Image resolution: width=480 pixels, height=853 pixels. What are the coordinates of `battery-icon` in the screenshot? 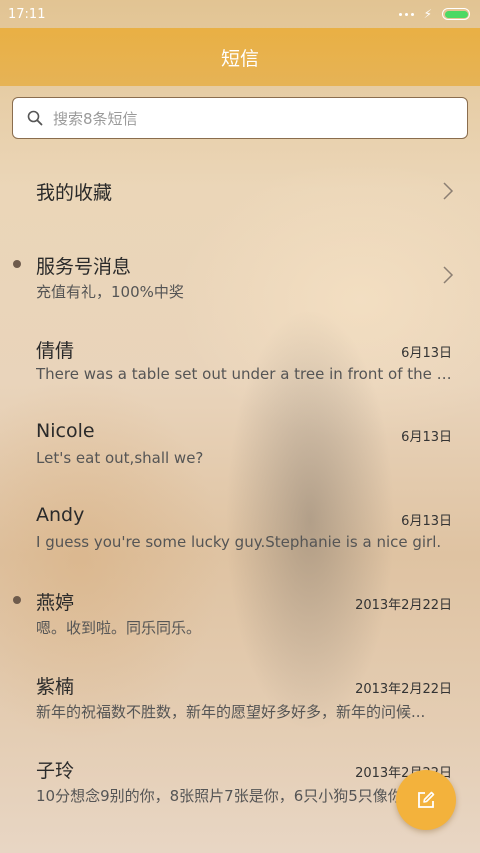 It's located at (456, 14).